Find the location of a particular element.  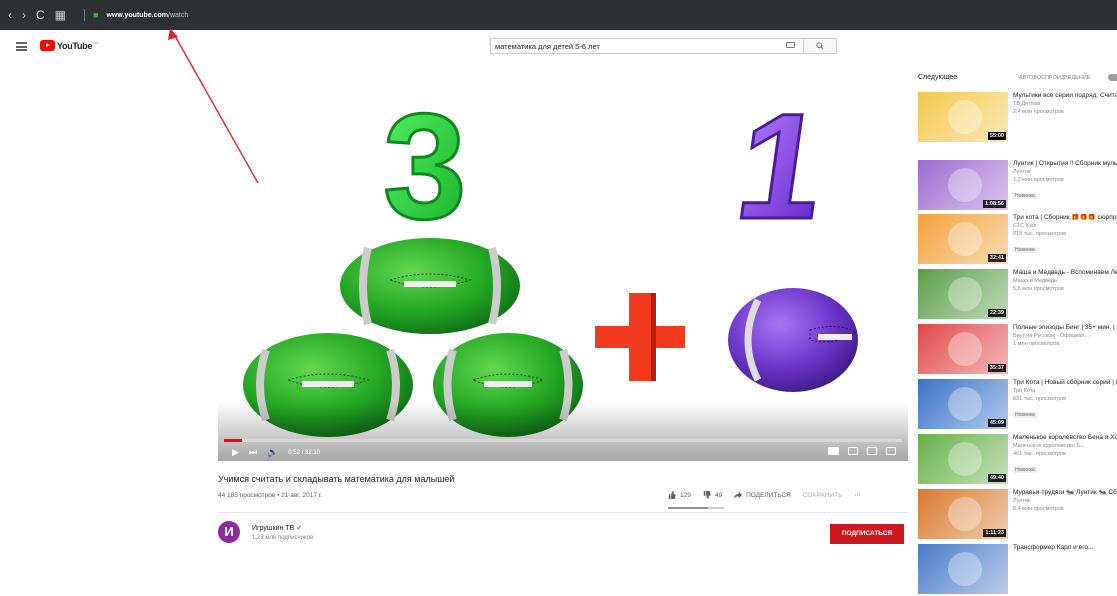

recommendation-thumbnail: 49:40 is located at coordinates (963, 459).